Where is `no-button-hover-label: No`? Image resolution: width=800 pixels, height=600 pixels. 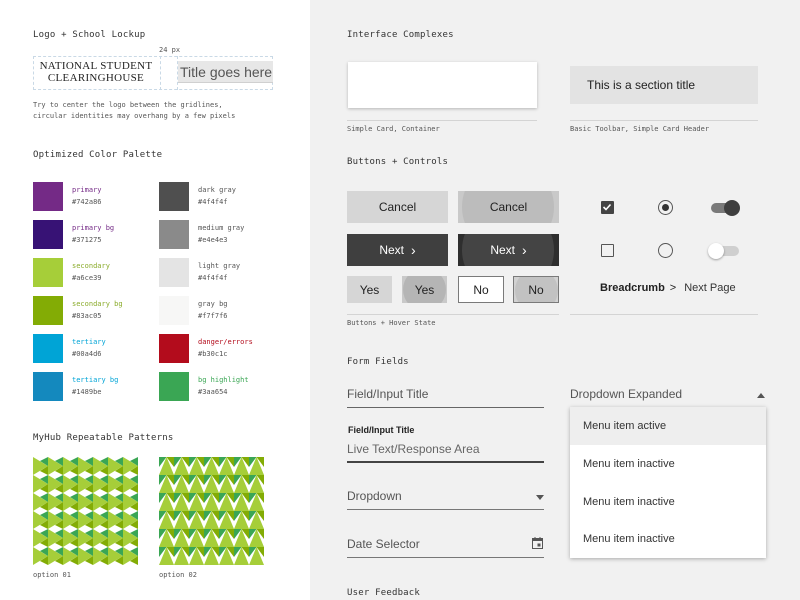 no-button-hover-label: No is located at coordinates (536, 289).